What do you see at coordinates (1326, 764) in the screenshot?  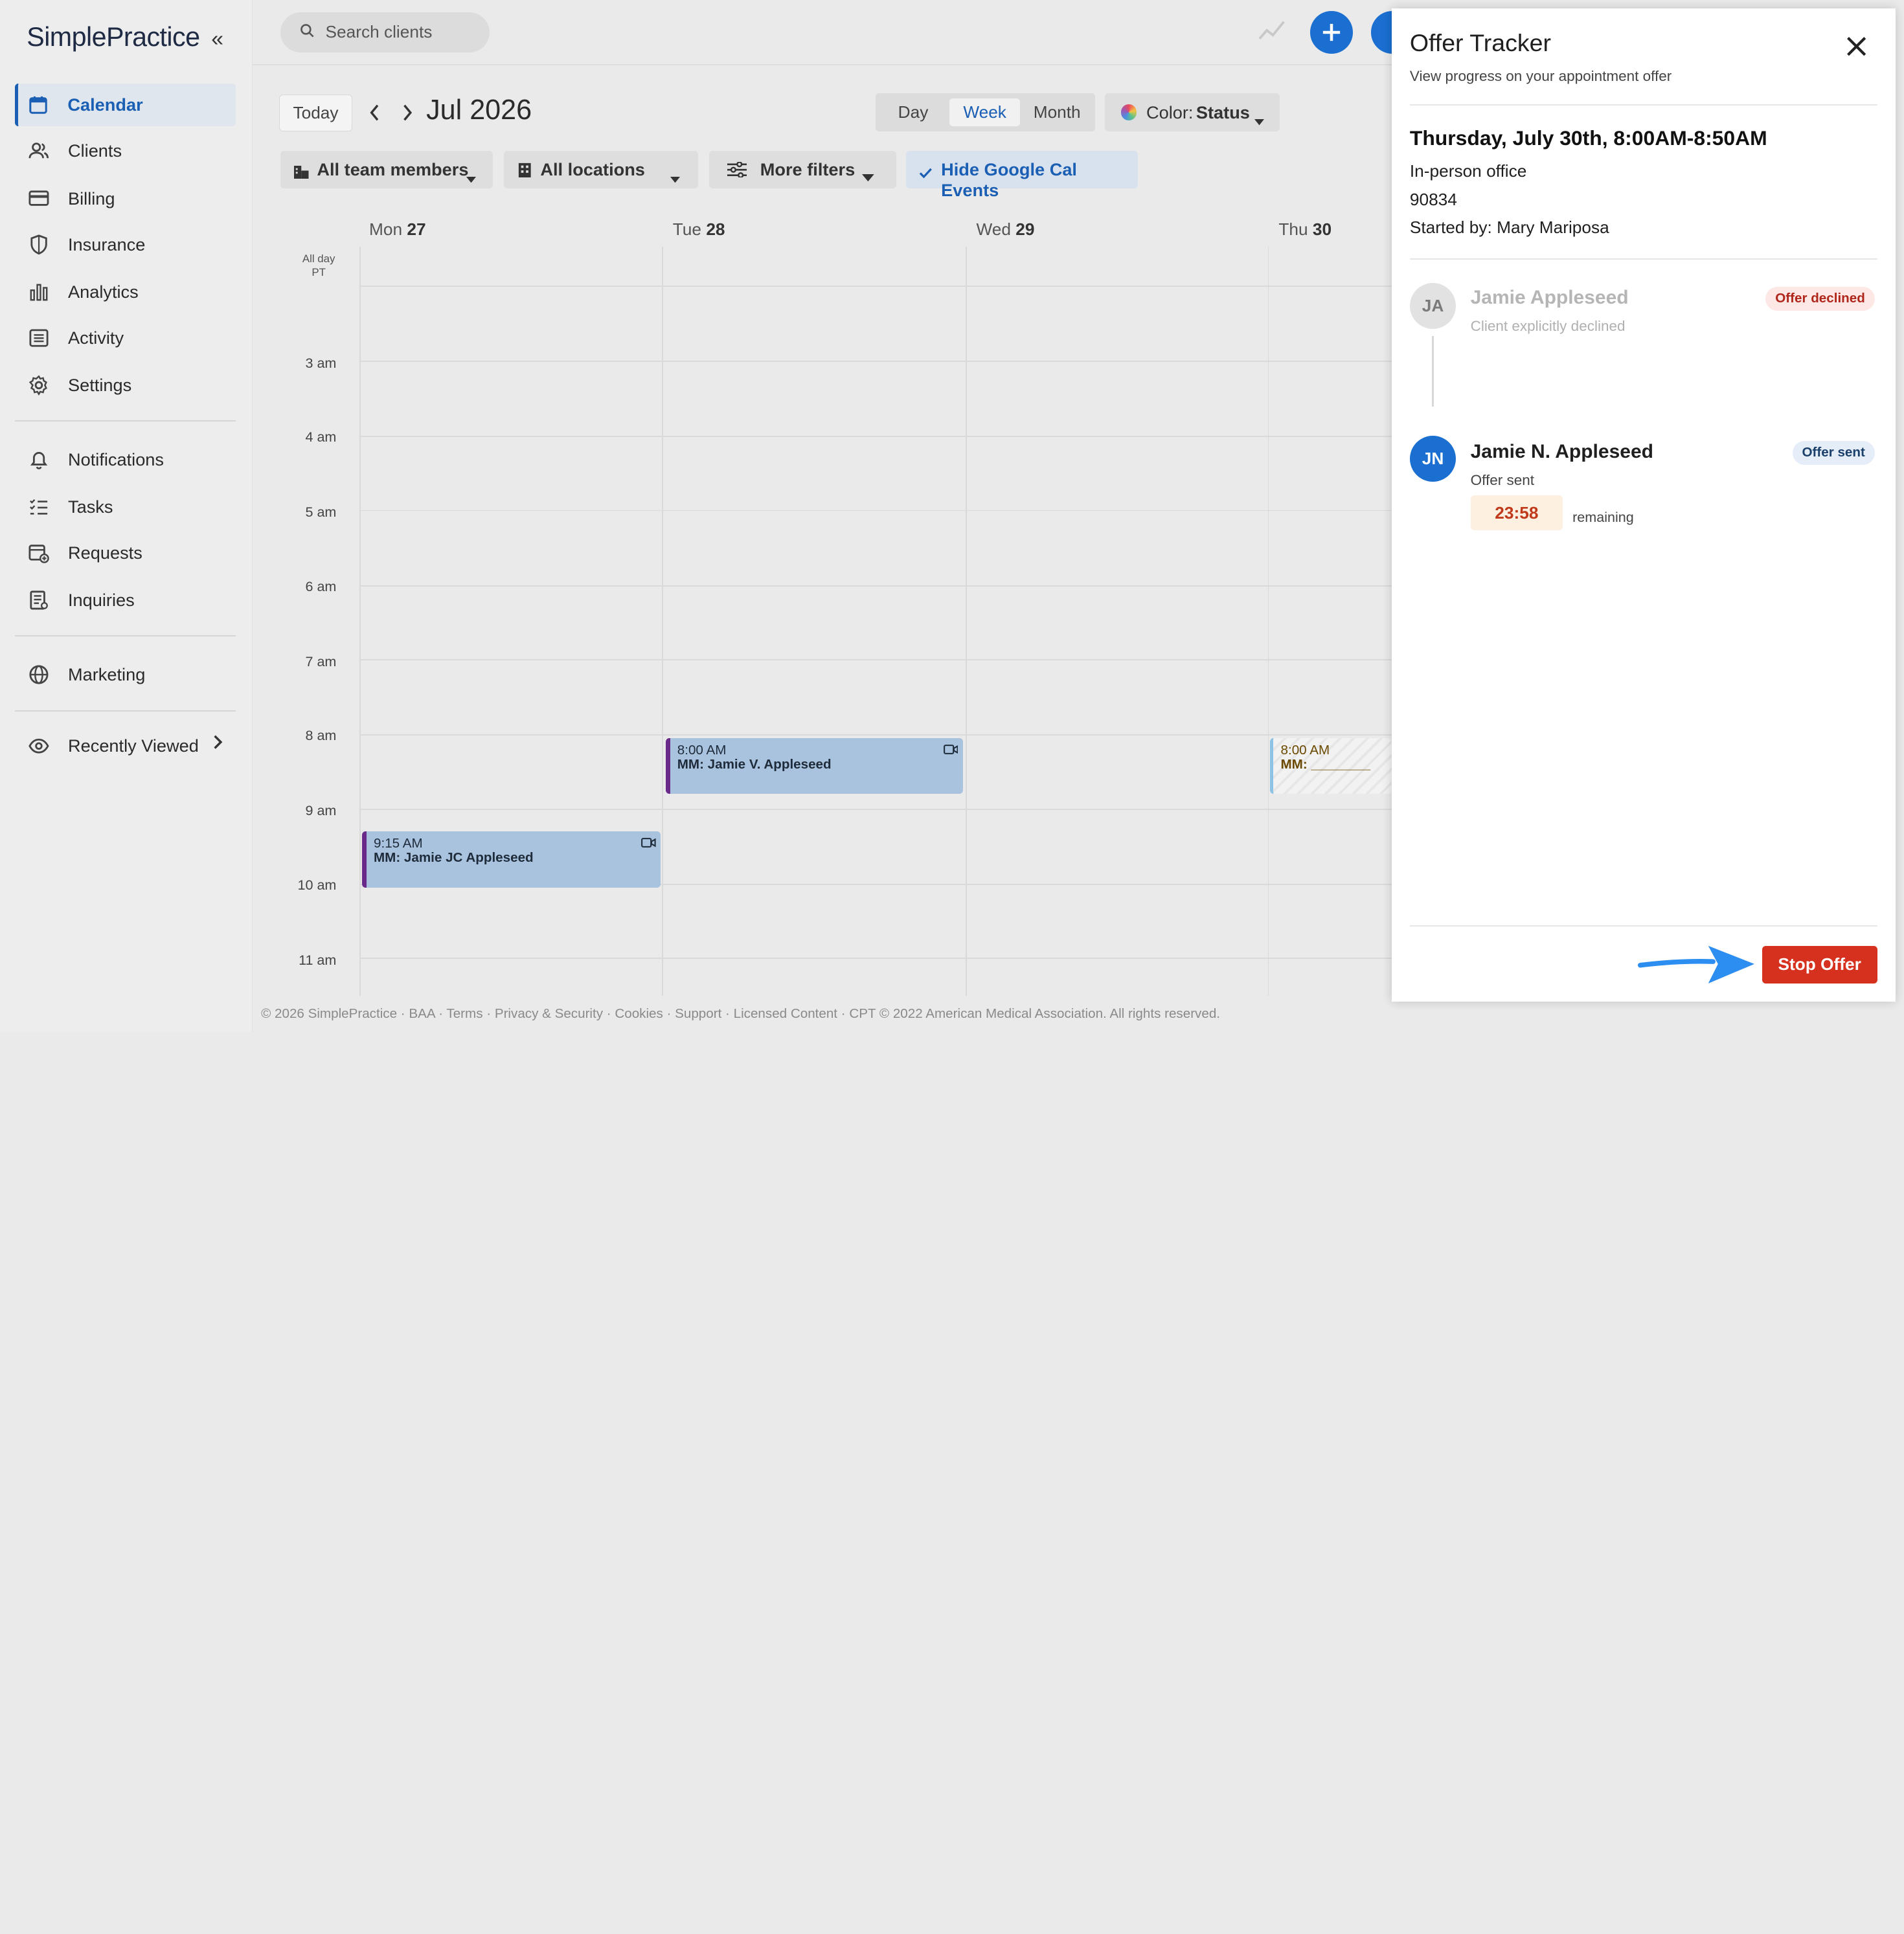 I see `event-title: MM: ________` at bounding box center [1326, 764].